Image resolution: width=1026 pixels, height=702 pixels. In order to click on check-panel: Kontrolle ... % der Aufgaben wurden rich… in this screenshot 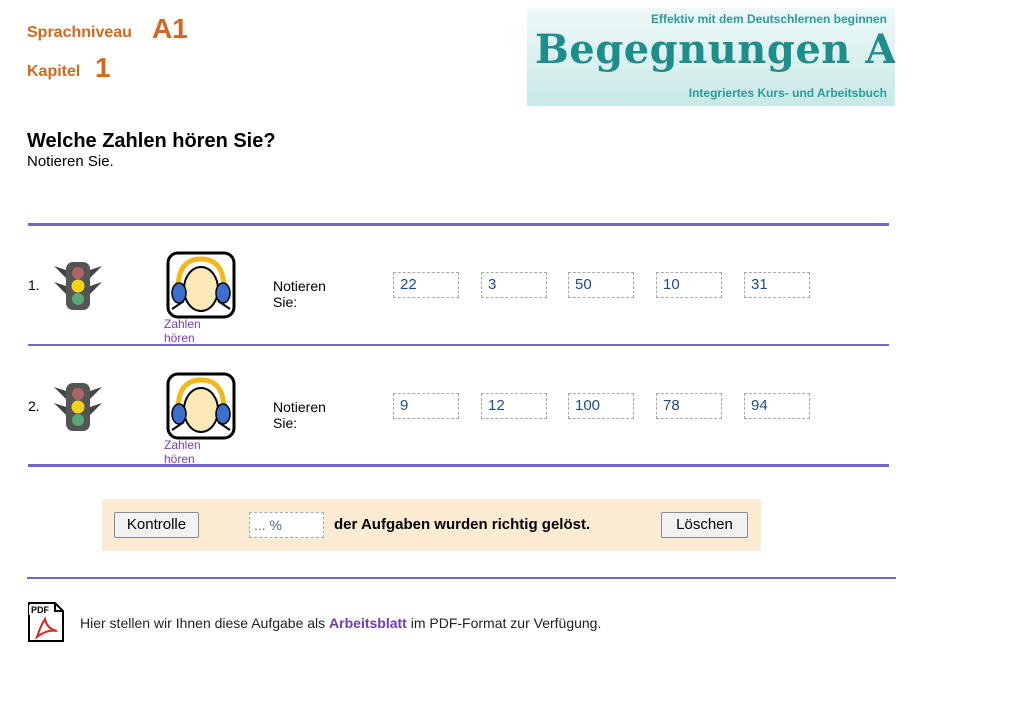, I will do `click(431, 525)`.